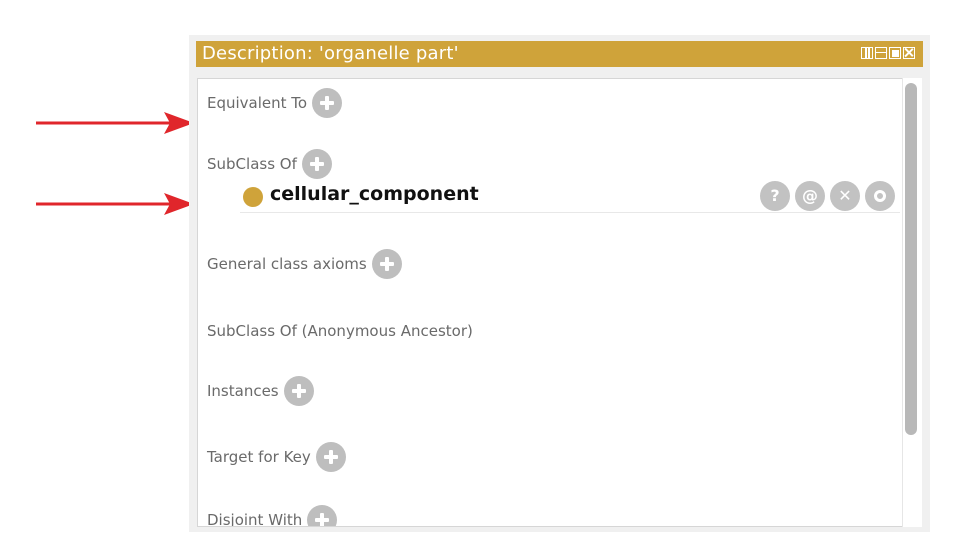 The height and width of the screenshot is (558, 962). What do you see at coordinates (316, 164) in the screenshot?
I see `add-subclass-button` at bounding box center [316, 164].